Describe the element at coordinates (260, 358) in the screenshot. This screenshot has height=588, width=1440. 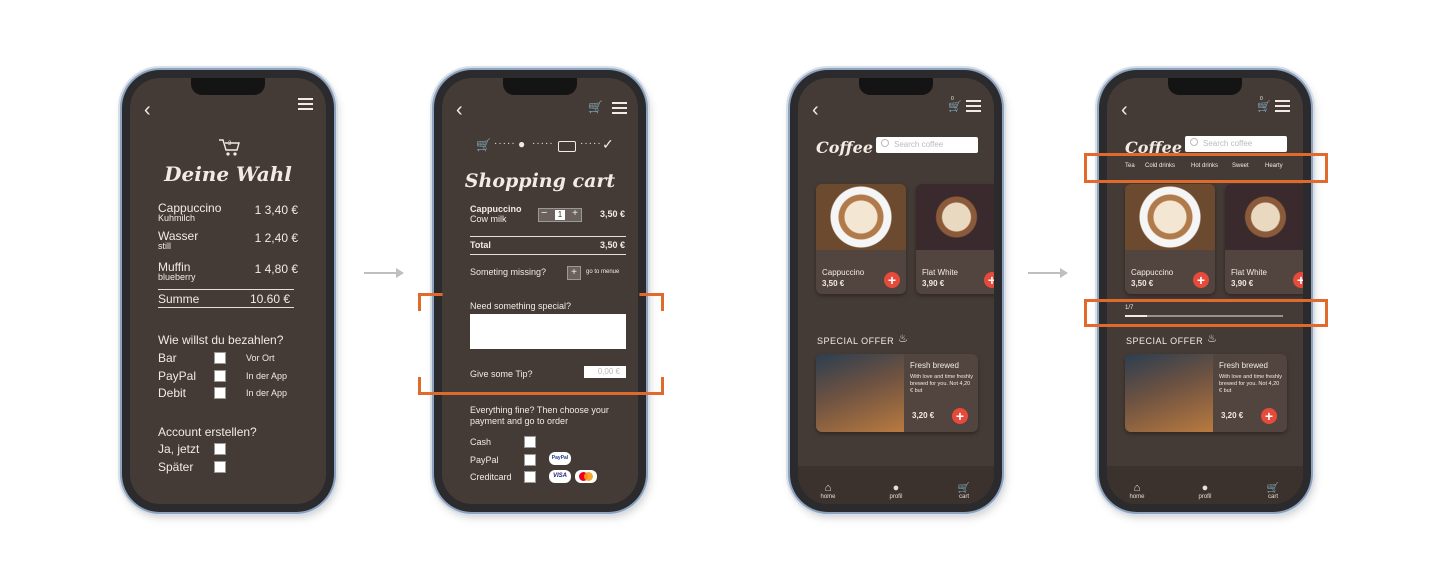
I see `pay-option-note: Vor Ort` at that location.